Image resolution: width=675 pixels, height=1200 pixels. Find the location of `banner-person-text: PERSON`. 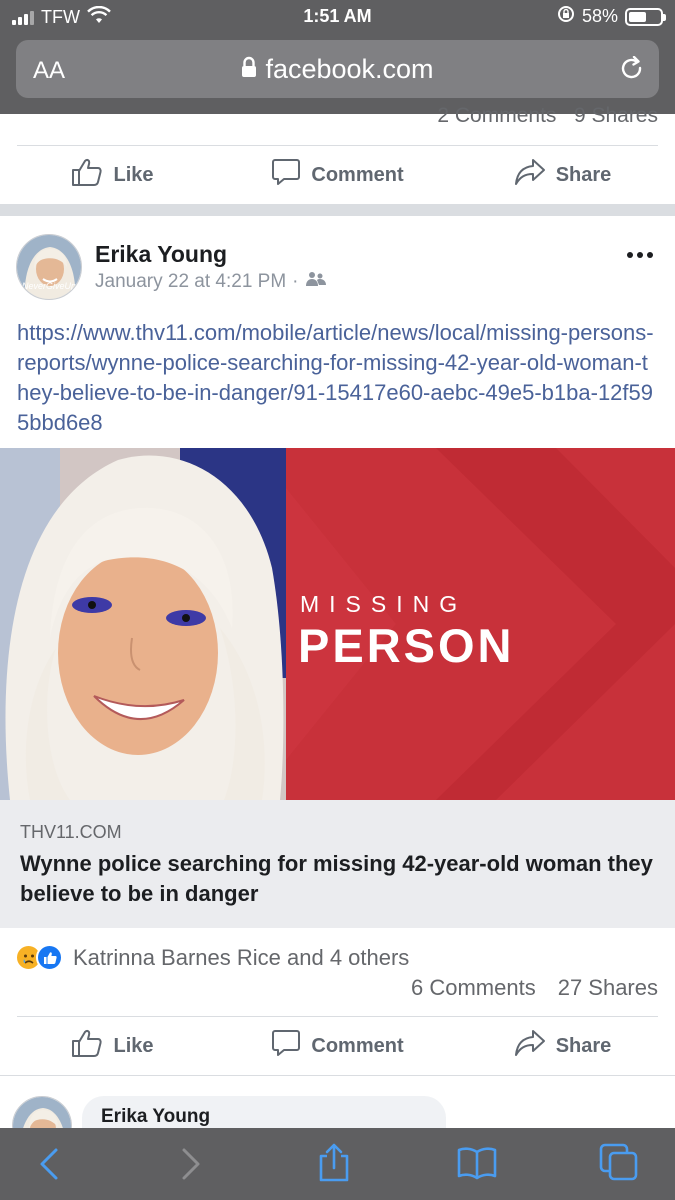

banner-person-text: PERSON is located at coordinates (406, 645).